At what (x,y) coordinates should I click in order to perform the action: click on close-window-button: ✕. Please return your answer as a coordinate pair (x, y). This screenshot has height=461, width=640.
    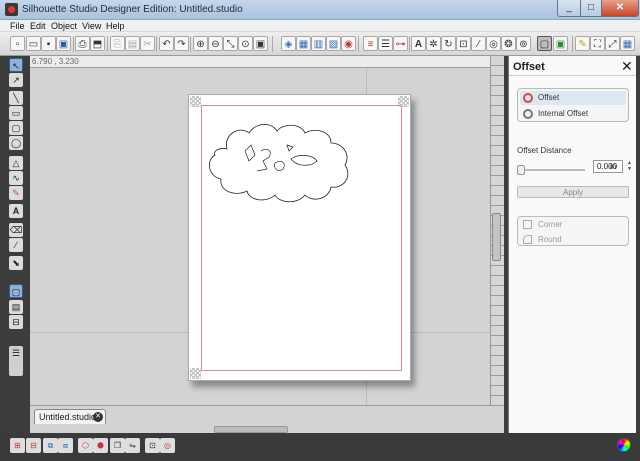
    Looking at the image, I should click on (620, 8).